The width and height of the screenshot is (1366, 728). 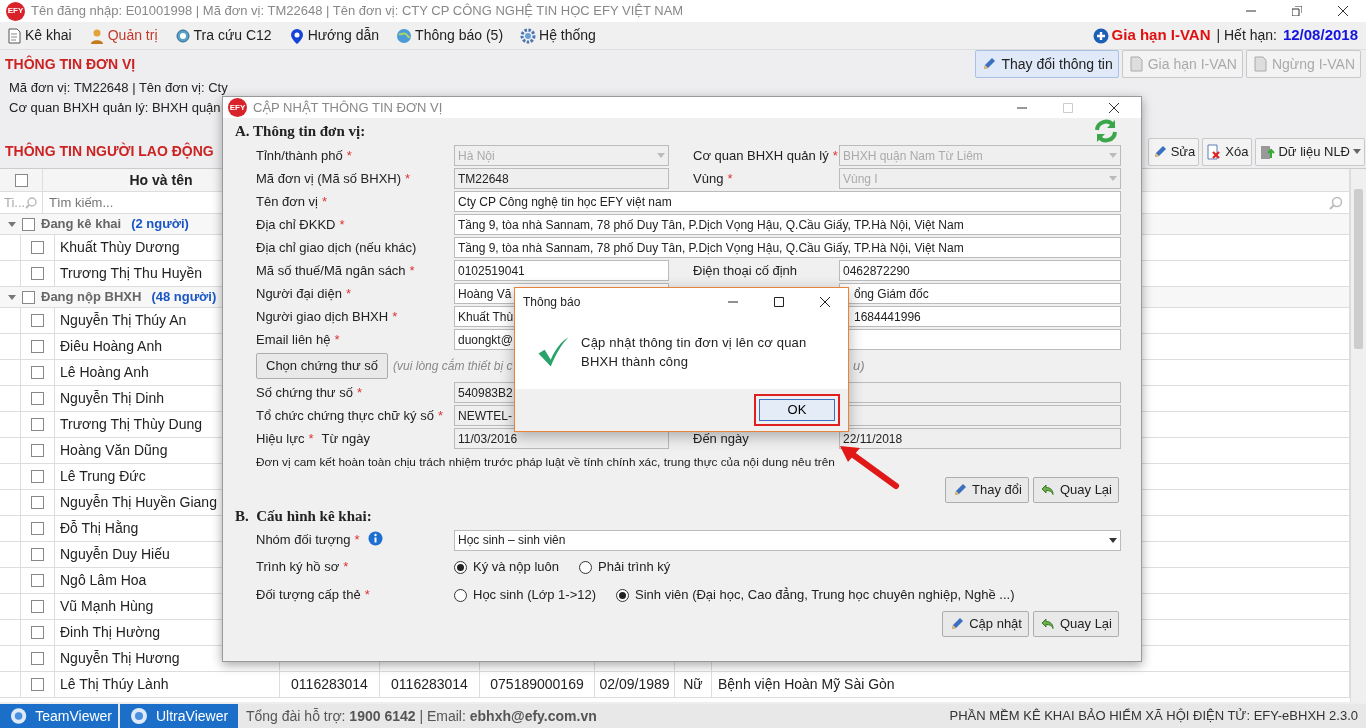 What do you see at coordinates (1246, 35) in the screenshot?
I see `expiry-label: | Hết hạn:` at bounding box center [1246, 35].